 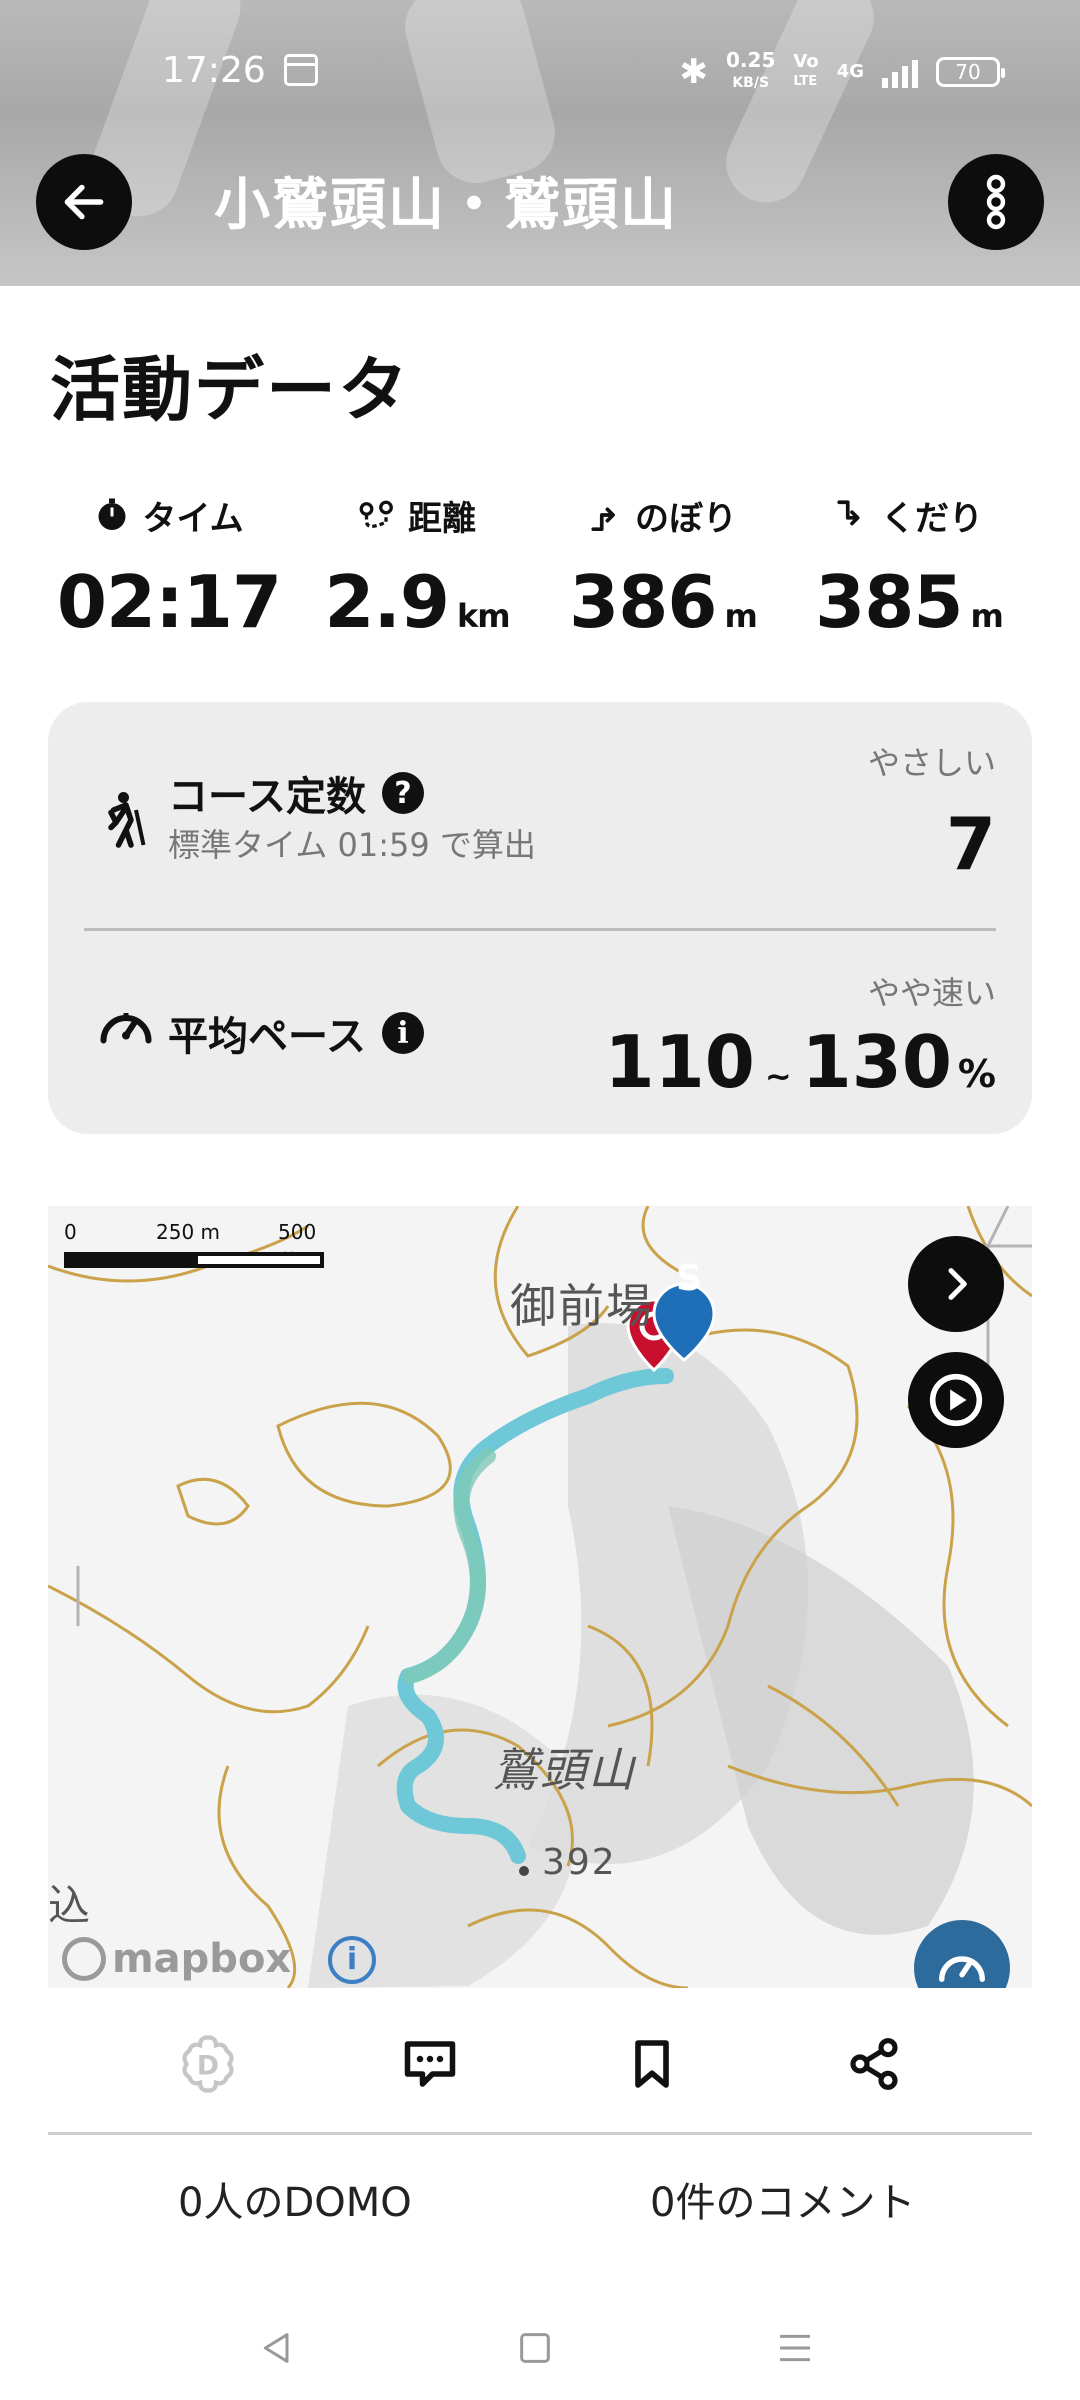 I want to click on nav-home-icon, so click(x=535, y=2348).